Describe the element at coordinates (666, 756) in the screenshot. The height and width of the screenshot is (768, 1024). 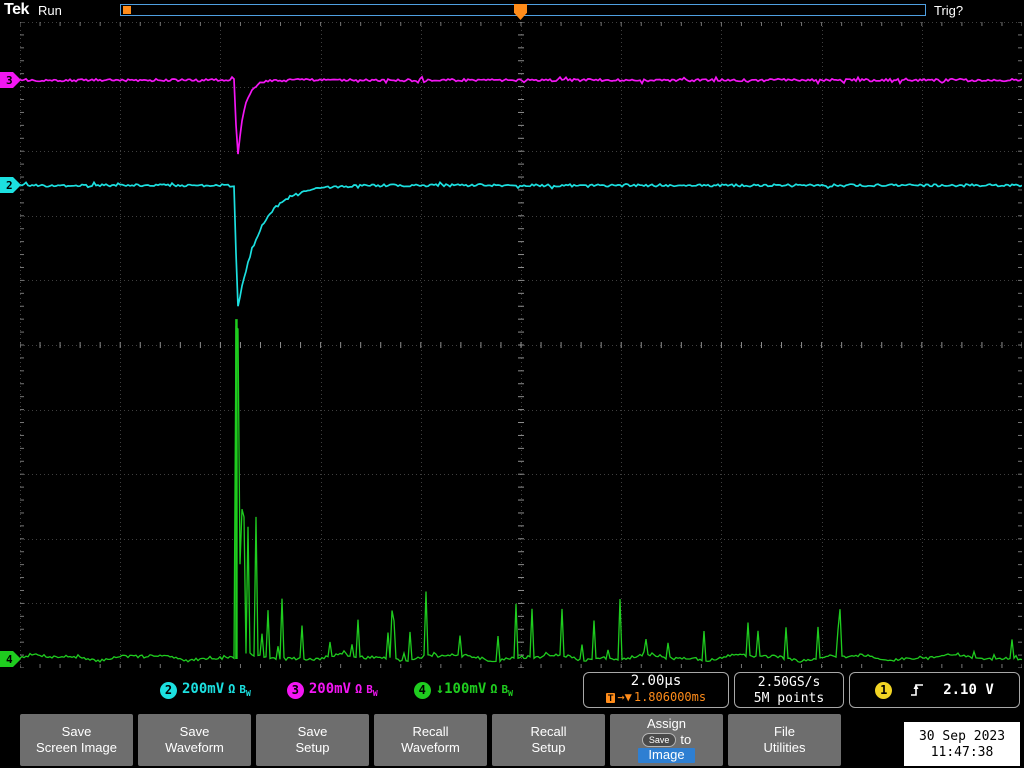
I see `assign-target-image: Image` at that location.